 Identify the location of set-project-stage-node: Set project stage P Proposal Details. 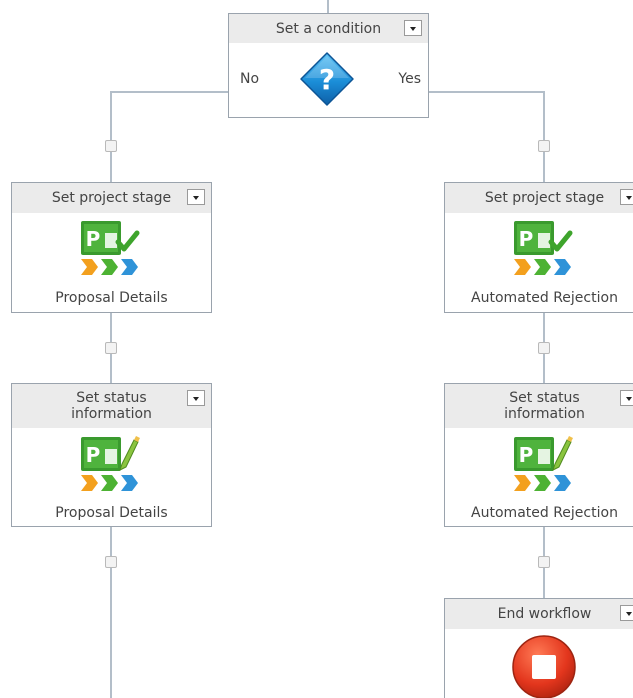
(111, 247).